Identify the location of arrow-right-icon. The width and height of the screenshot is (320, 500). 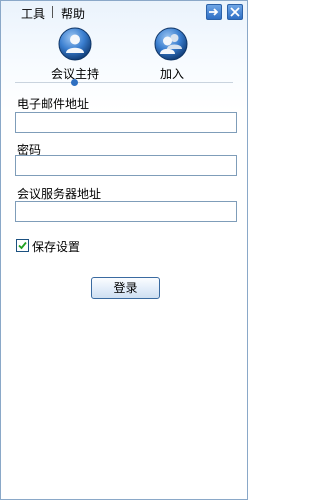
(214, 12).